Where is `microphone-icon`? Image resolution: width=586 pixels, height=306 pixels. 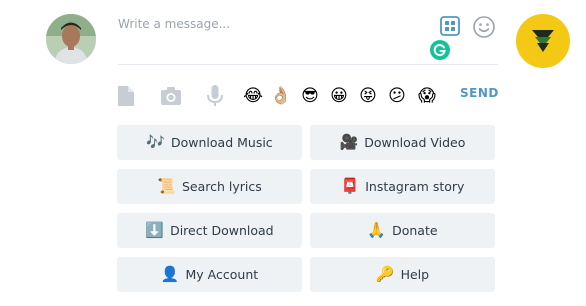
microphone-icon is located at coordinates (215, 96).